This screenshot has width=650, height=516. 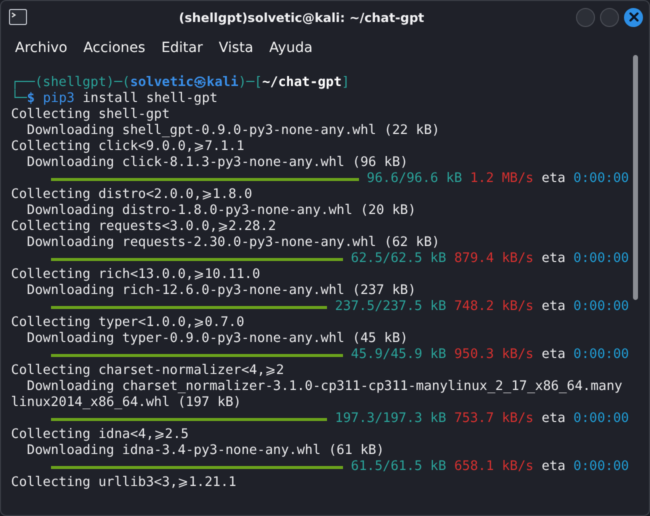 What do you see at coordinates (115, 99) in the screenshot?
I see `prompt-line: └─$ pip3 install shell-gpt` at bounding box center [115, 99].